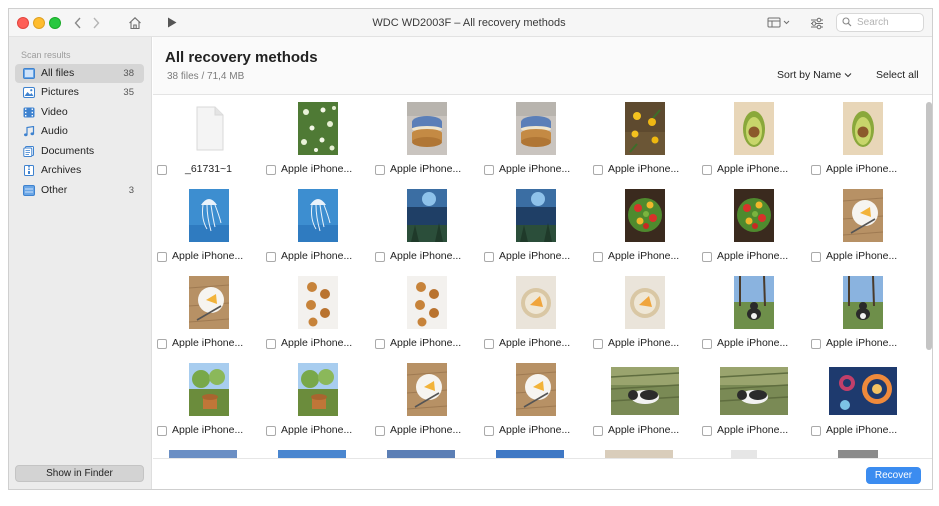  I want to click on sidebar-item-all-files: All files 38, so click(79, 73).